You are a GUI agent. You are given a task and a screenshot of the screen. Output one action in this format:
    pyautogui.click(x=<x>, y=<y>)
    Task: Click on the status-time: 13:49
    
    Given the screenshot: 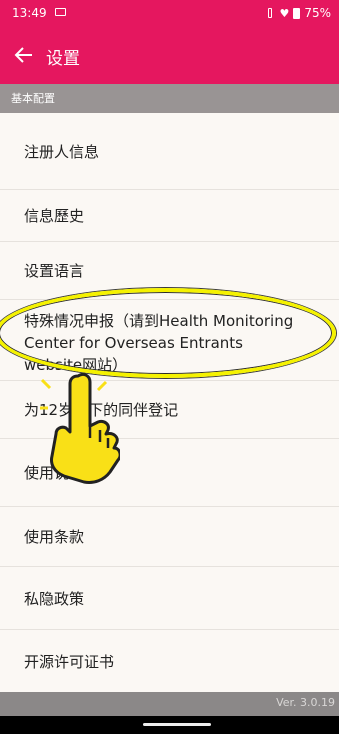 What is the action you would take?
    pyautogui.click(x=29, y=13)
    